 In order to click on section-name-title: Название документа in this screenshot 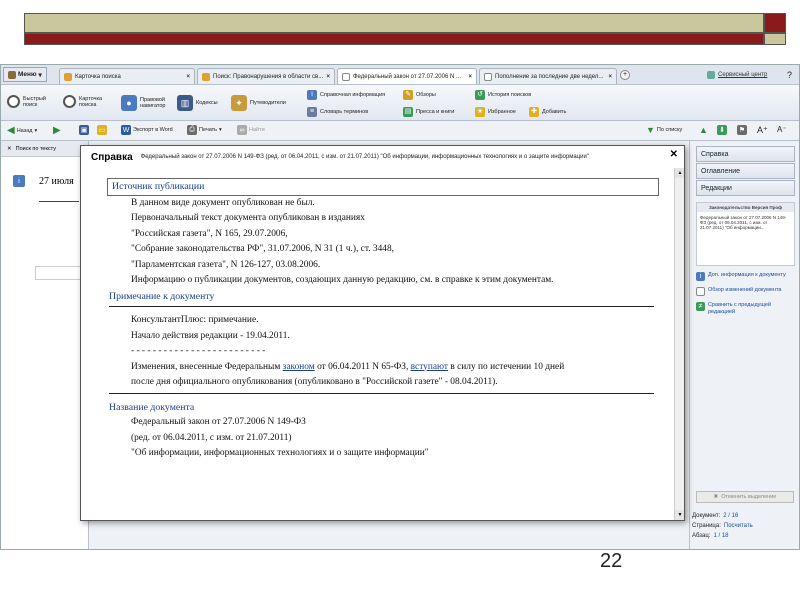, I will do `click(152, 407)`.